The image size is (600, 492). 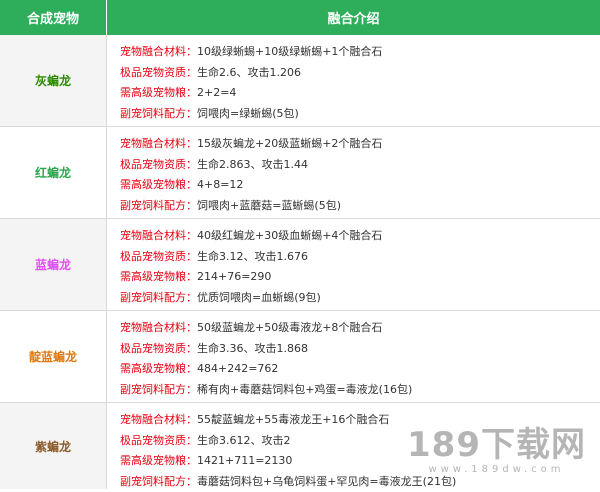 I want to click on recipe-line: 副宠饲料配方：优质饲喂肉=血蜥蜴(9包), so click(x=360, y=298).